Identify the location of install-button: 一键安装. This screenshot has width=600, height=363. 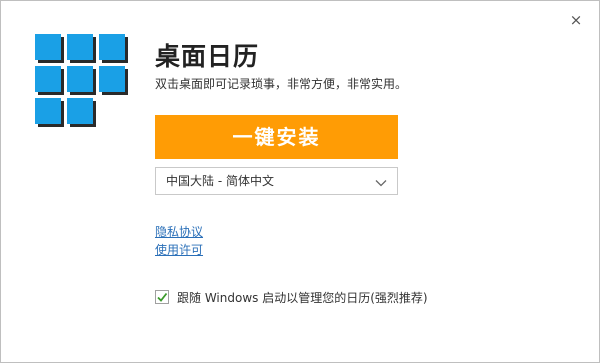
(276, 137).